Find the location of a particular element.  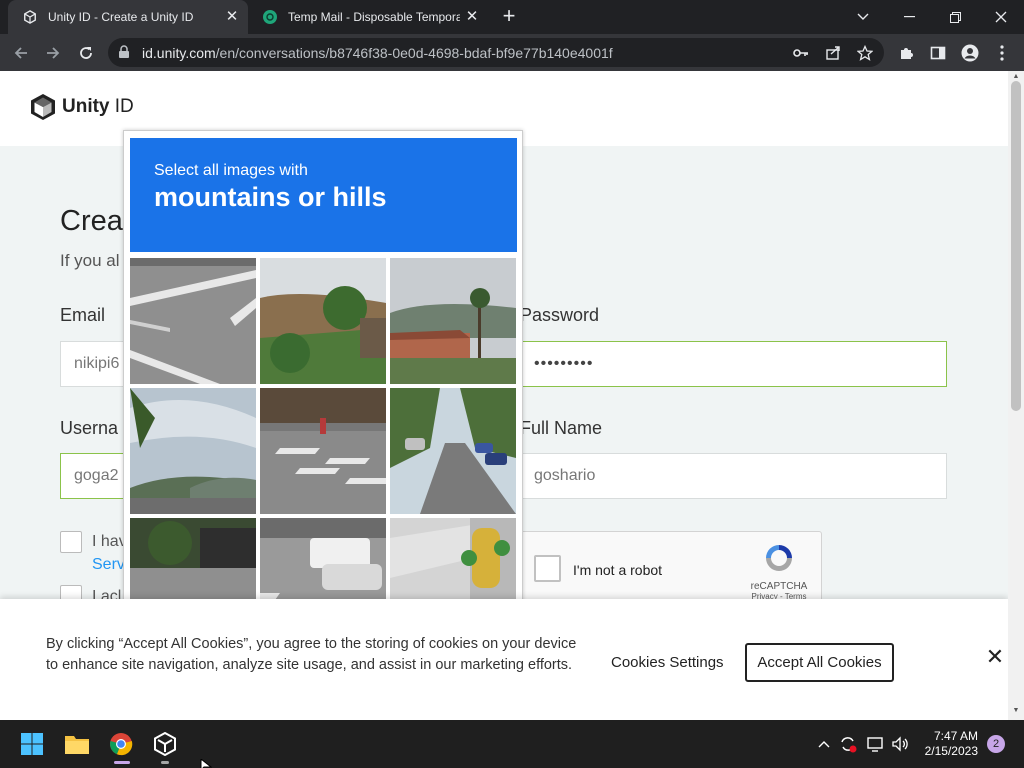

restore-icon is located at coordinates (955, 17).